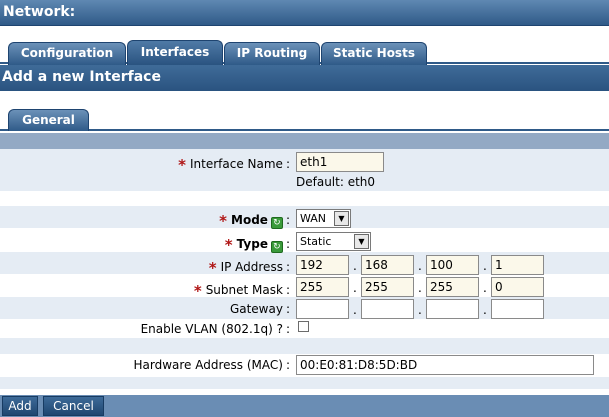 The width and height of the screenshot is (609, 417). I want to click on ip-octet-4-input: 1, so click(517, 265).